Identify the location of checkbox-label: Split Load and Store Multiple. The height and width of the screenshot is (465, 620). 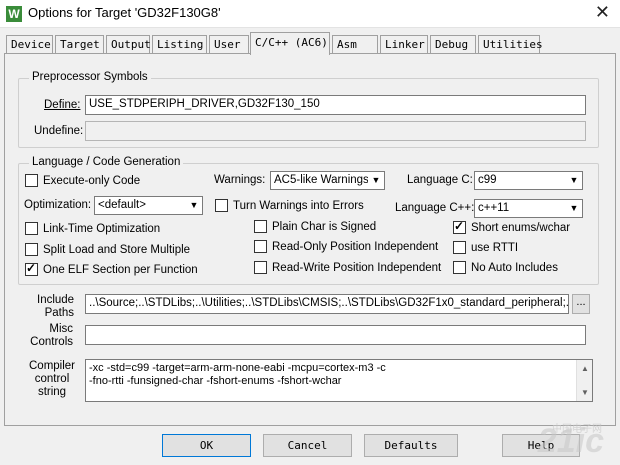
(117, 249).